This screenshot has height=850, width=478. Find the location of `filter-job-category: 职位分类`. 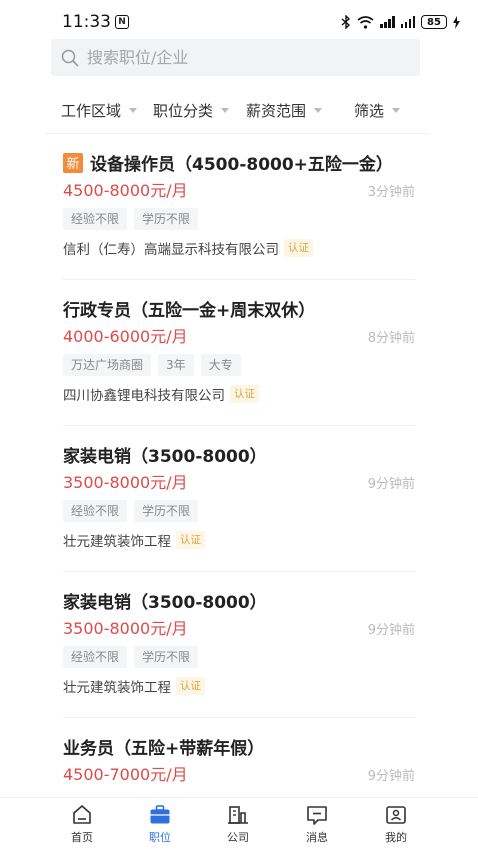

filter-job-category: 职位分类 is located at coordinates (191, 110).